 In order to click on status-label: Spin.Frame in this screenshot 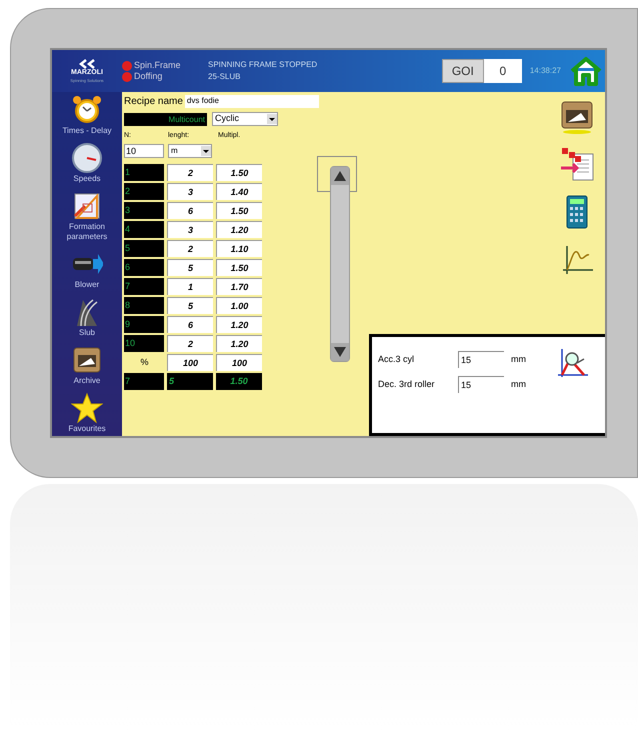, I will do `click(157, 65)`.